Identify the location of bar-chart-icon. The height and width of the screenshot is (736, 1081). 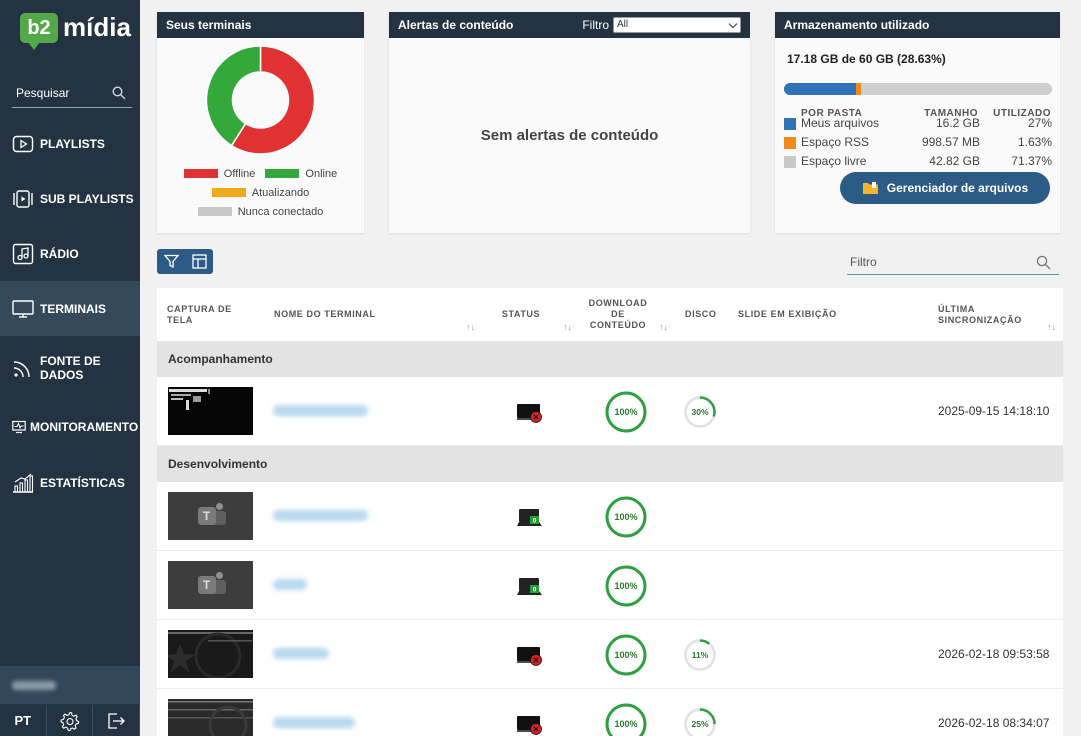
(23, 483).